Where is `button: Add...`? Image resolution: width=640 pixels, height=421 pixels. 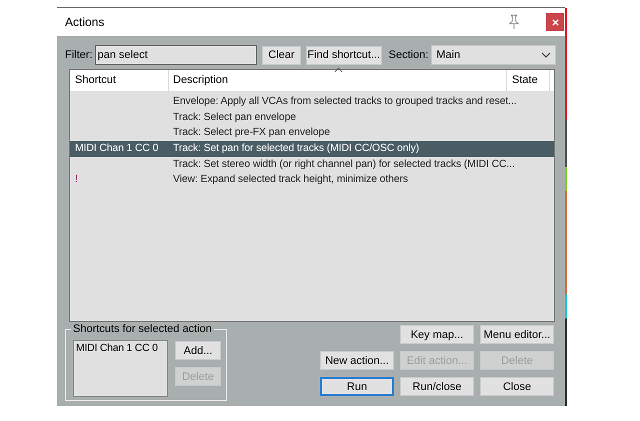 button: Add... is located at coordinates (198, 350).